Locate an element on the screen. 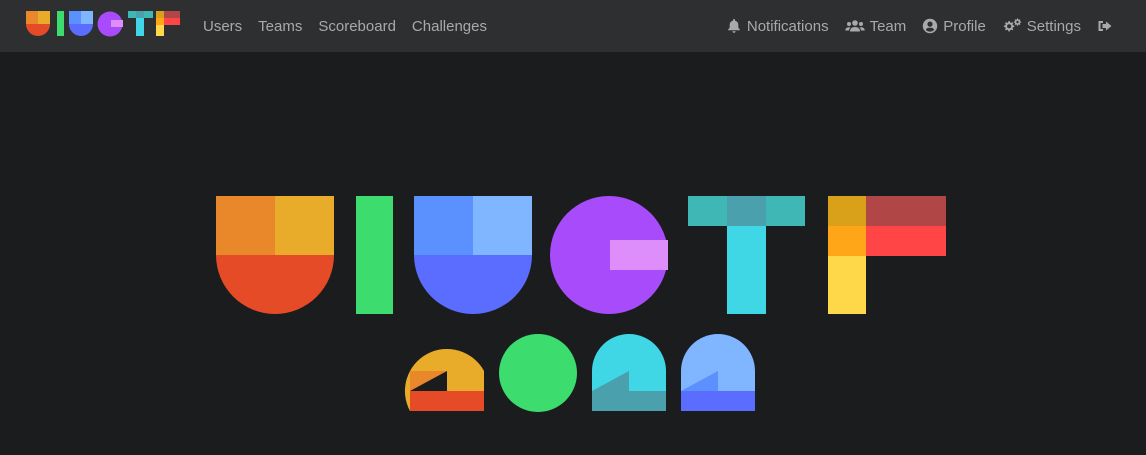 This screenshot has width=1146, height=455. nav-link-logout is located at coordinates (1107, 26).